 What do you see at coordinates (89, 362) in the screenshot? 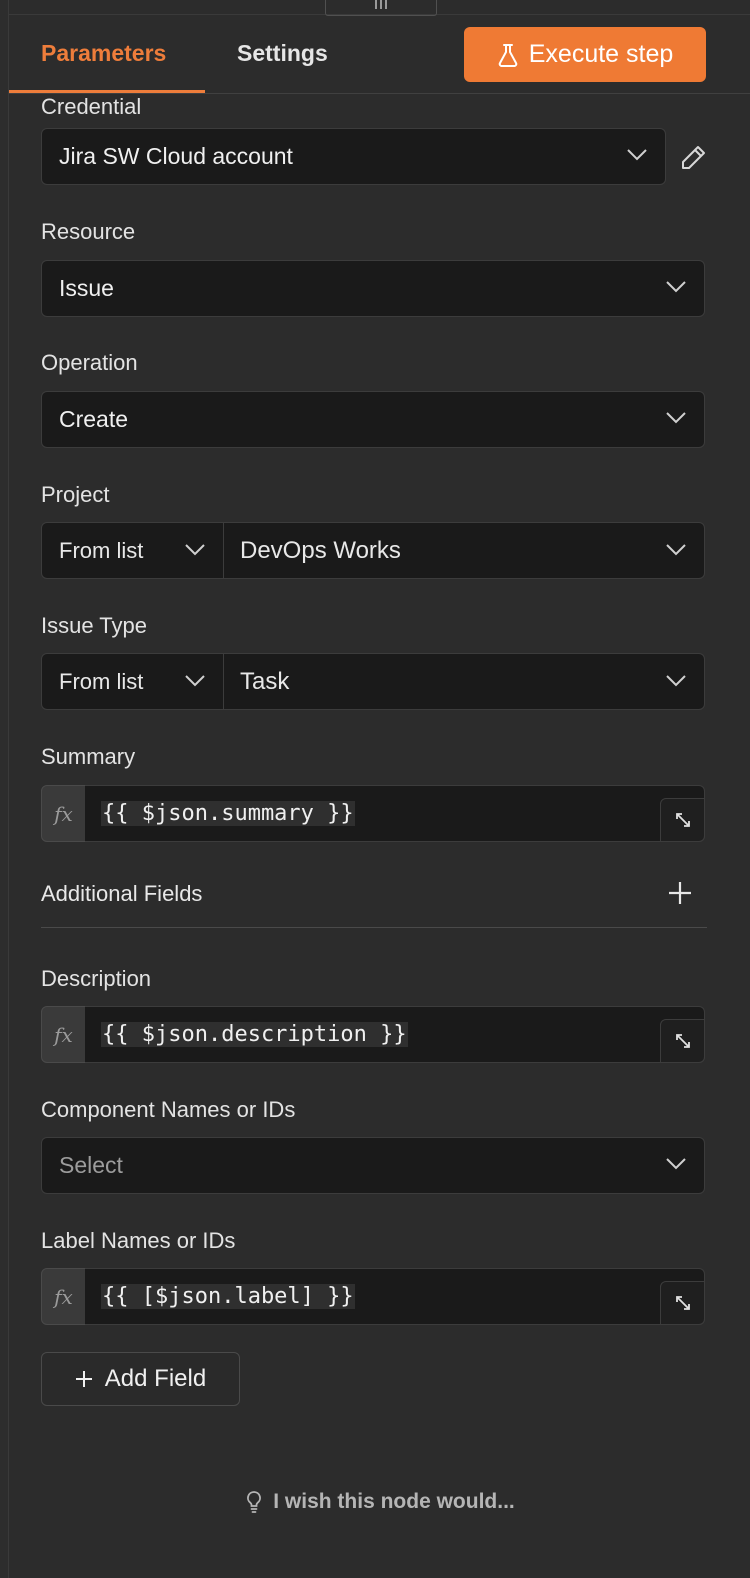
I see `operation-label: Operation` at bounding box center [89, 362].